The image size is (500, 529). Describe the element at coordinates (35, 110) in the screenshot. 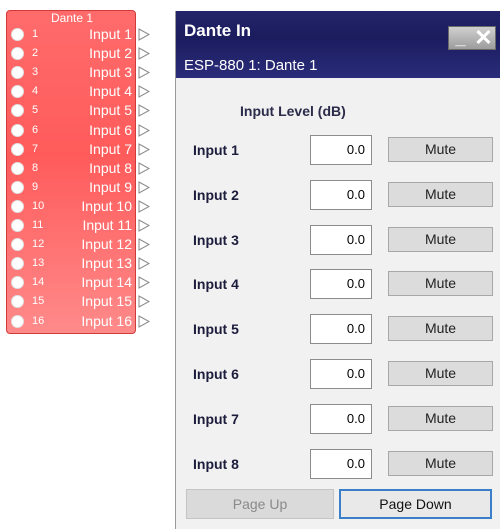

I see `channel-number: 5` at that location.